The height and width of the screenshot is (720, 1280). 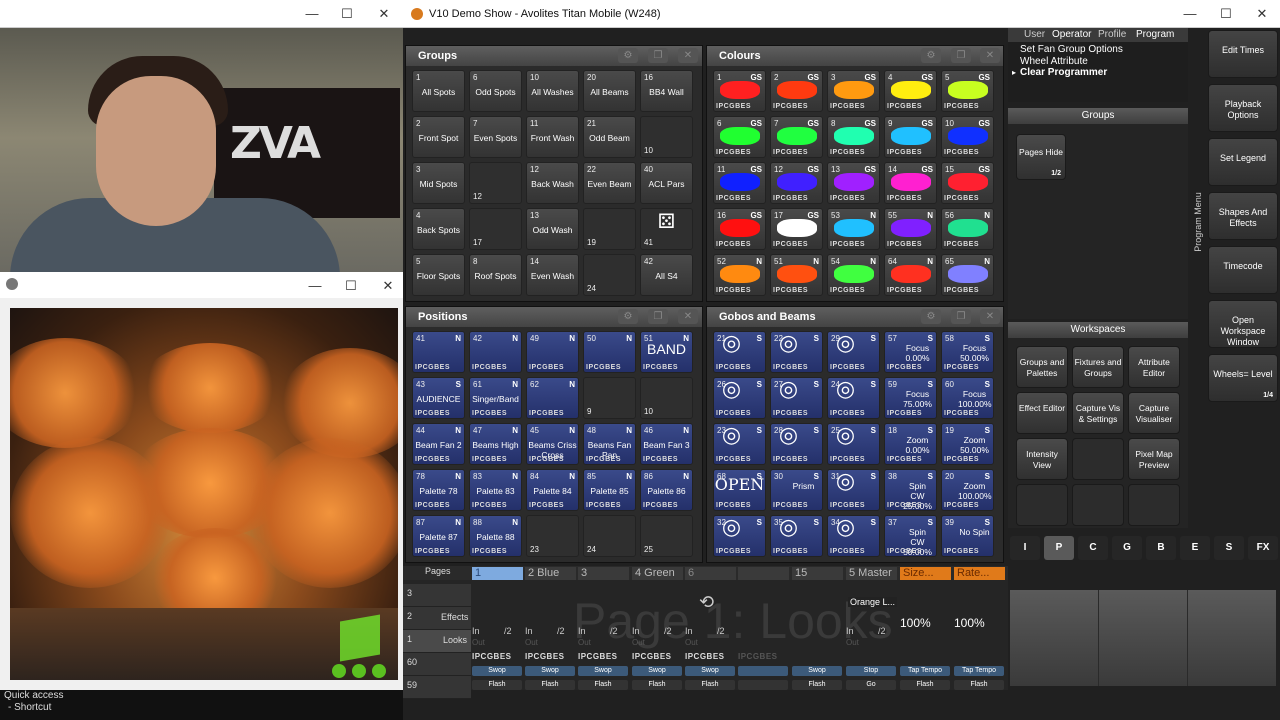 What do you see at coordinates (1243, 108) in the screenshot?
I see `program-menu-button: Playback Options` at bounding box center [1243, 108].